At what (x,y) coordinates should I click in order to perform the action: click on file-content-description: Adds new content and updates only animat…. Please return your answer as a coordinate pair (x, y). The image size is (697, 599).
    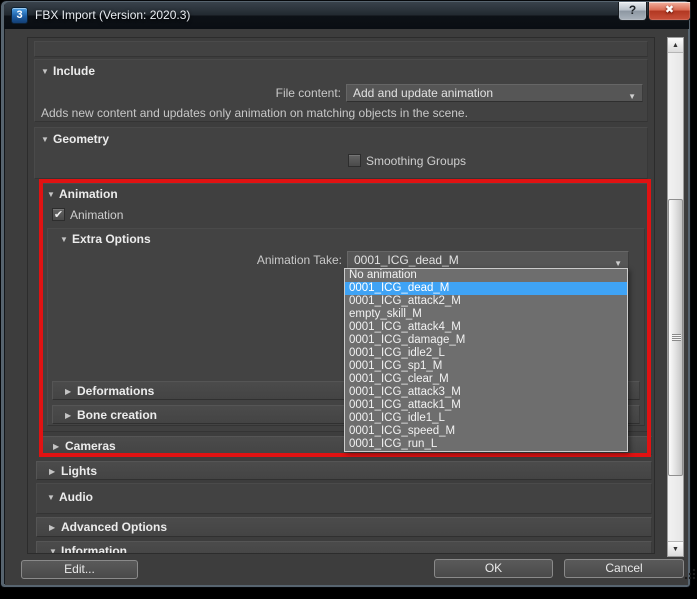
    Looking at the image, I should click on (254, 113).